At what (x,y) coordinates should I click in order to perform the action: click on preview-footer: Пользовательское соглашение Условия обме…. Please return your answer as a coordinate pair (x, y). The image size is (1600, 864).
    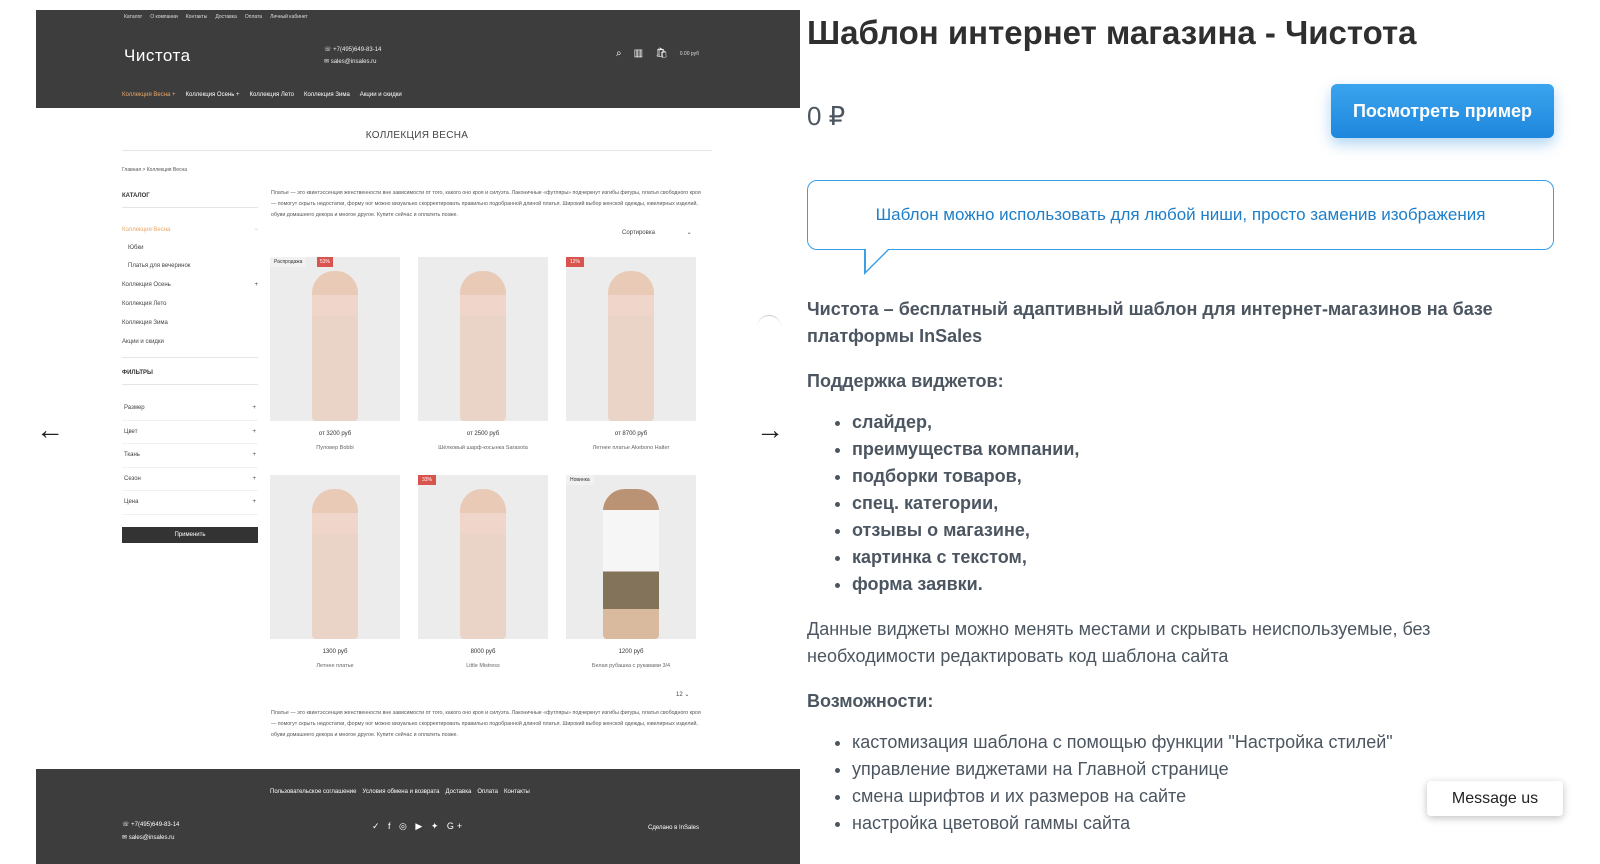
    Looking at the image, I should click on (418, 816).